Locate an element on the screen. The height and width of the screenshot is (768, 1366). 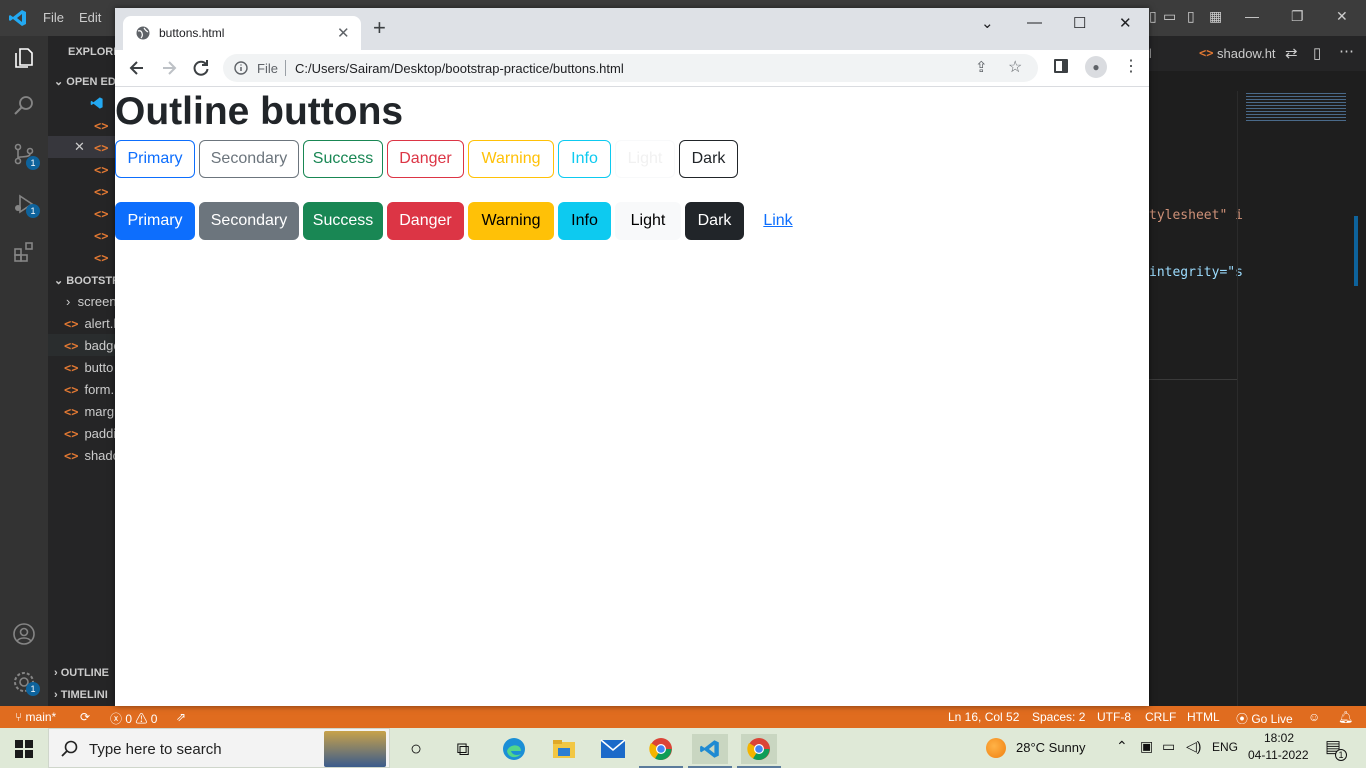
minimap is located at coordinates (1301, 398).